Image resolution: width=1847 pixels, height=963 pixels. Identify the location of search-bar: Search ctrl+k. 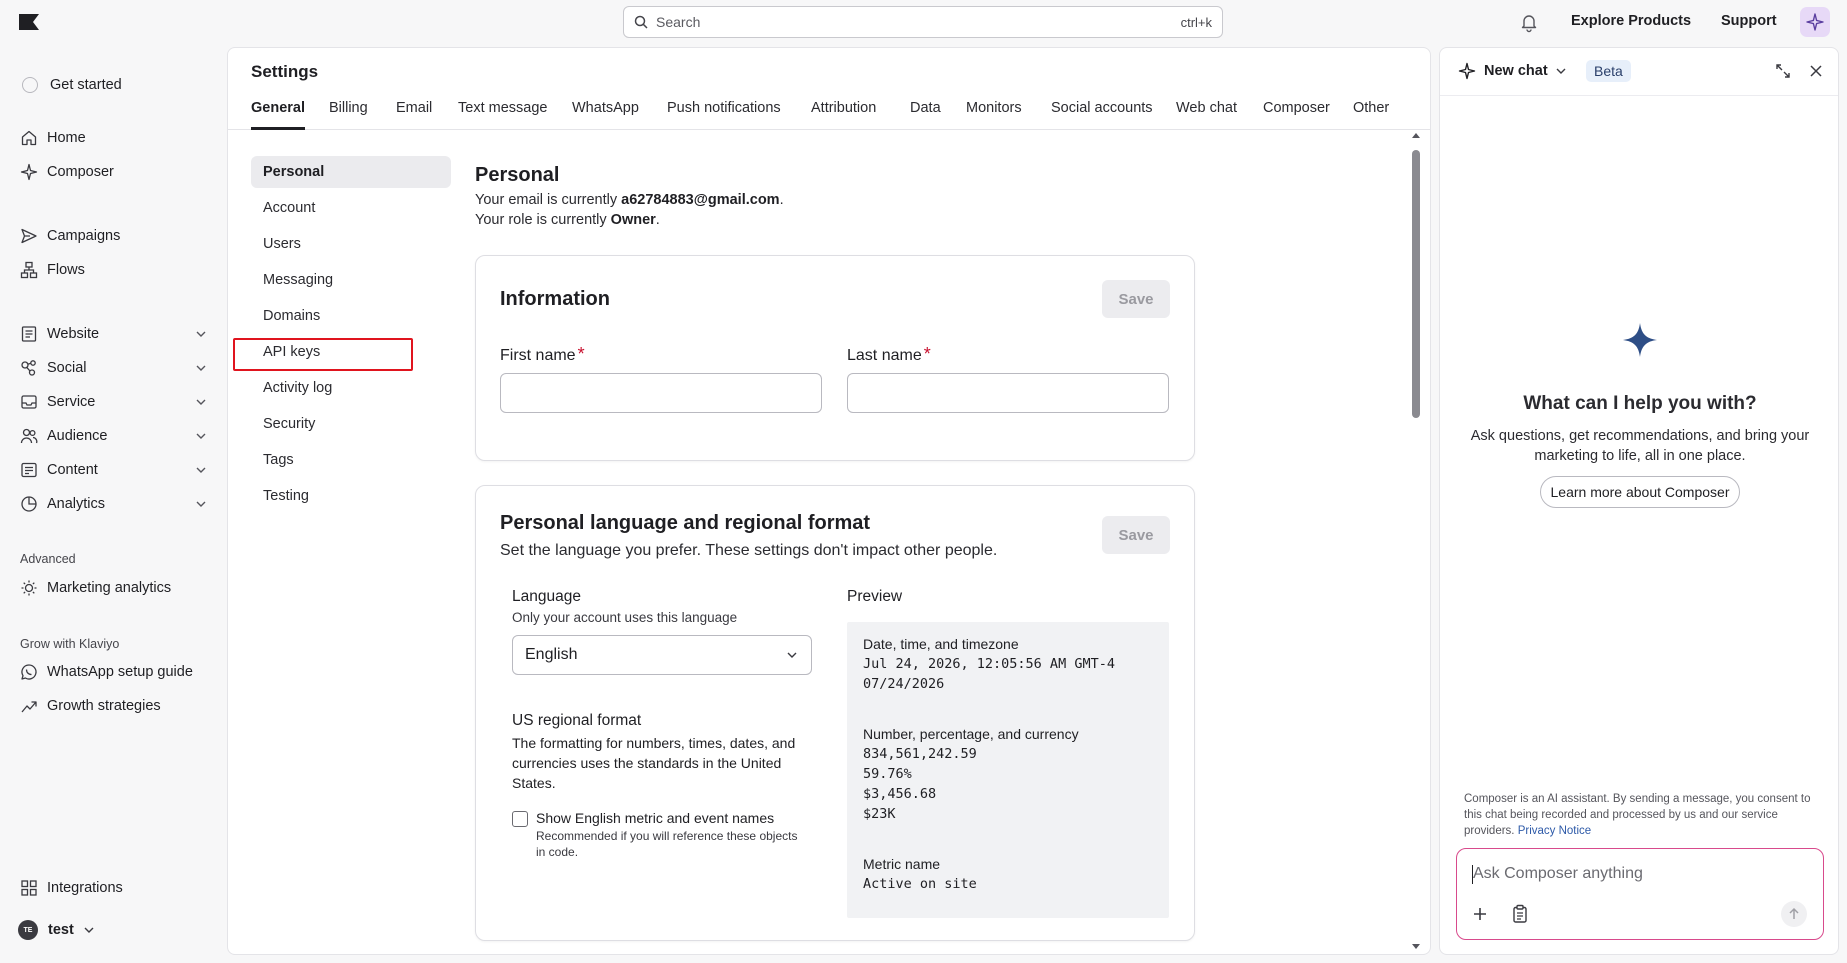
(923, 22).